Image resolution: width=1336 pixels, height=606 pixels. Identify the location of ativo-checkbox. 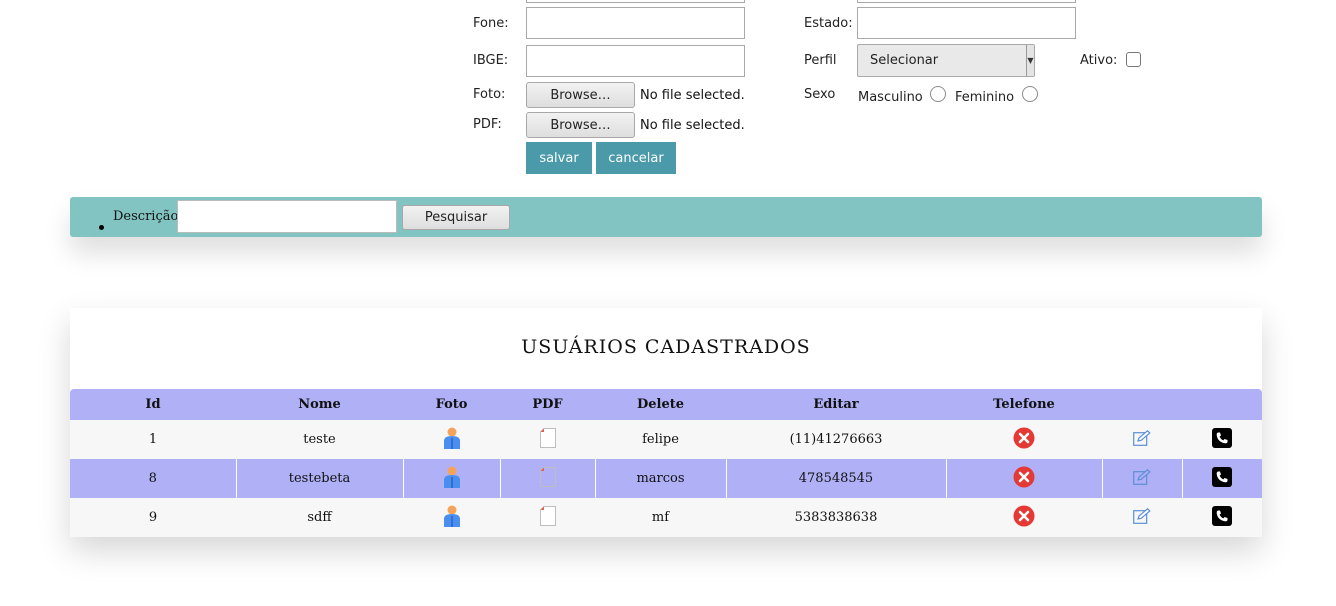
(1133, 59).